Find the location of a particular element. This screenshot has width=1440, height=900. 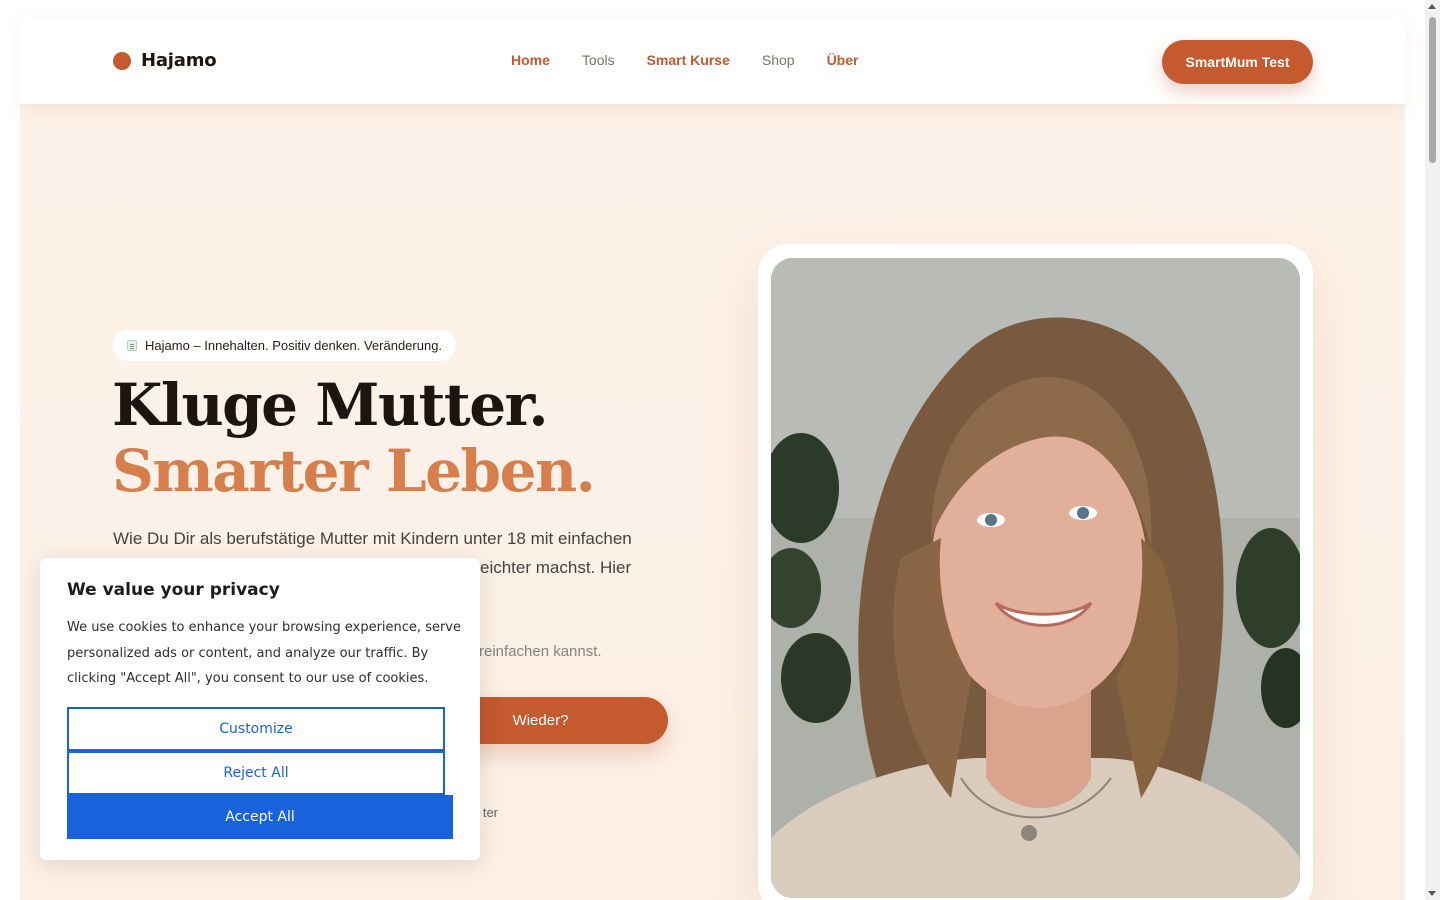

nav-home: Home is located at coordinates (530, 60).